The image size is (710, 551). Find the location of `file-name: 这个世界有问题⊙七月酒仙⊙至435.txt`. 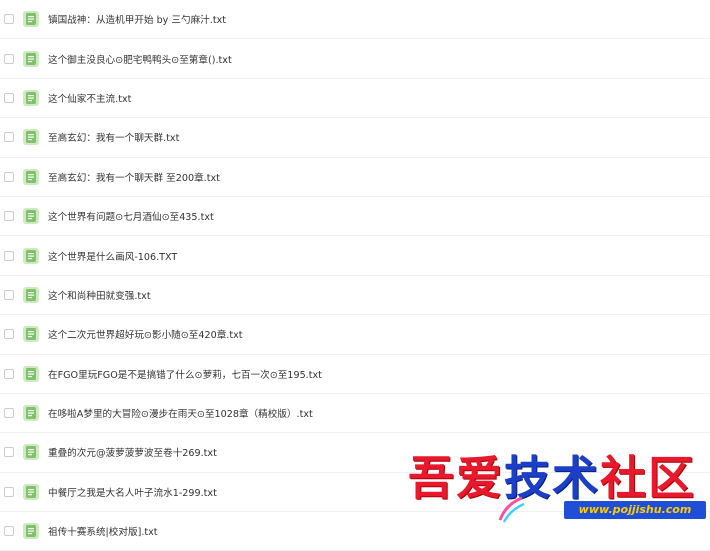

file-name: 这个世界有问题⊙七月酒仙⊙至435.txt is located at coordinates (131, 216).